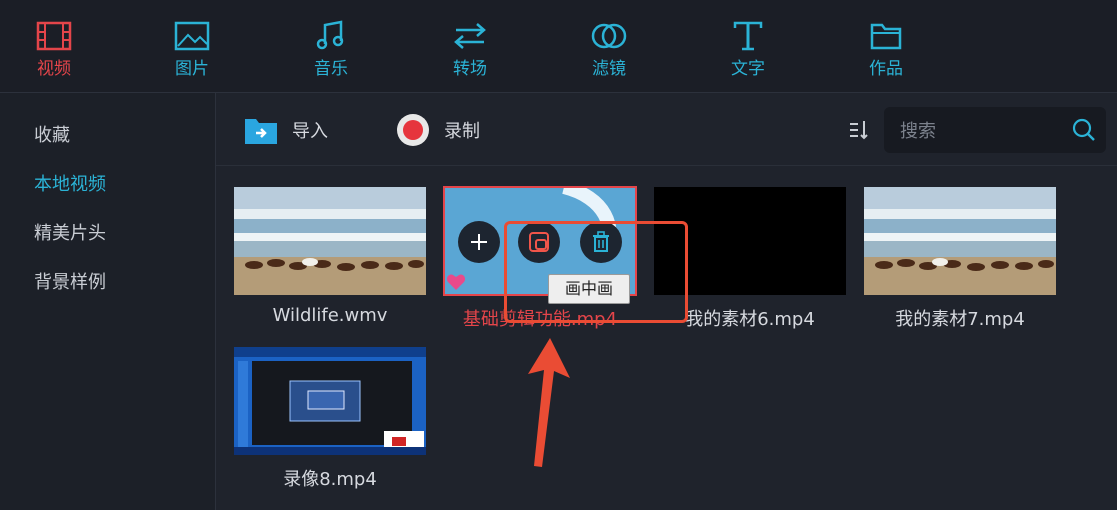 The image size is (1117, 510). Describe the element at coordinates (1084, 130) in the screenshot. I see `search-icon` at that location.